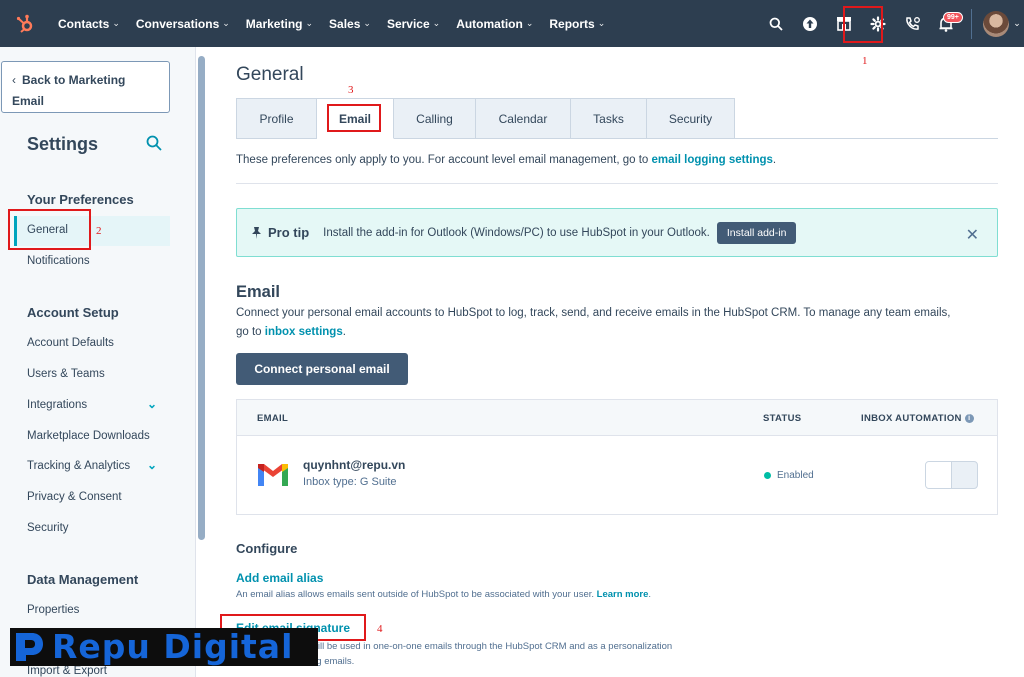  I want to click on sidebar-item-privacy-consent: Privacy & Consent, so click(74, 497).